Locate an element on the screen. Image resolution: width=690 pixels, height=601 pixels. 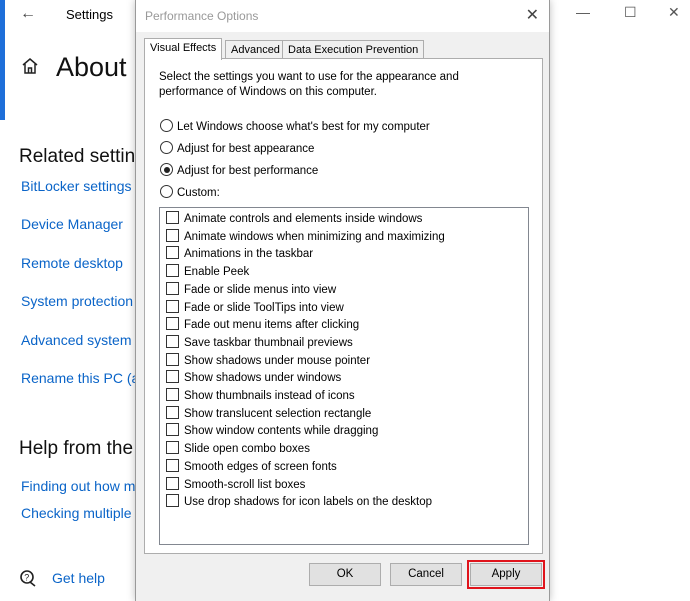
radio-custom: Custom: is located at coordinates (190, 194).